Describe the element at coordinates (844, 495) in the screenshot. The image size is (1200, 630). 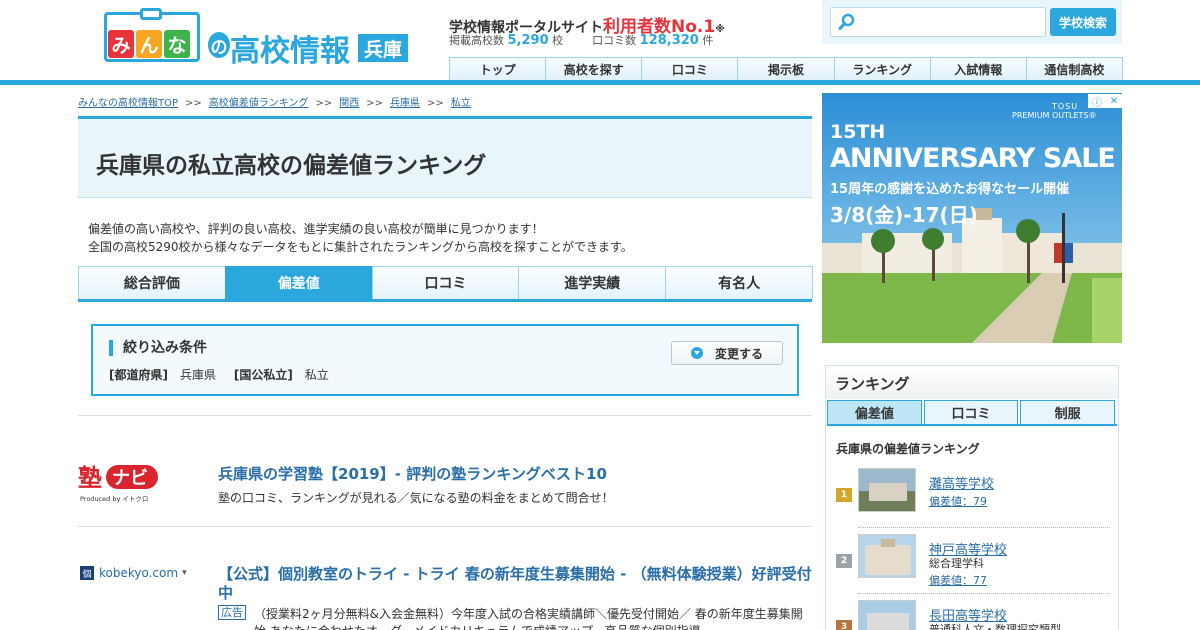
I see `rank-medal-icon: 1` at that location.